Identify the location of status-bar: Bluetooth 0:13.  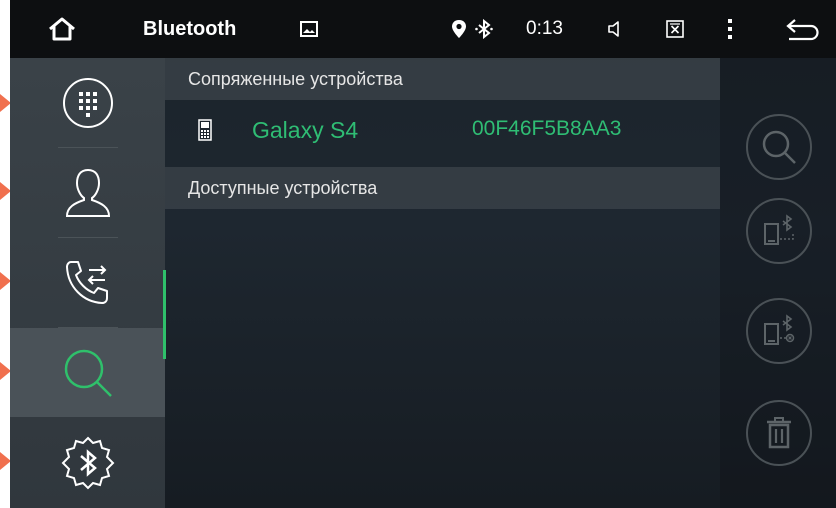
(423, 29).